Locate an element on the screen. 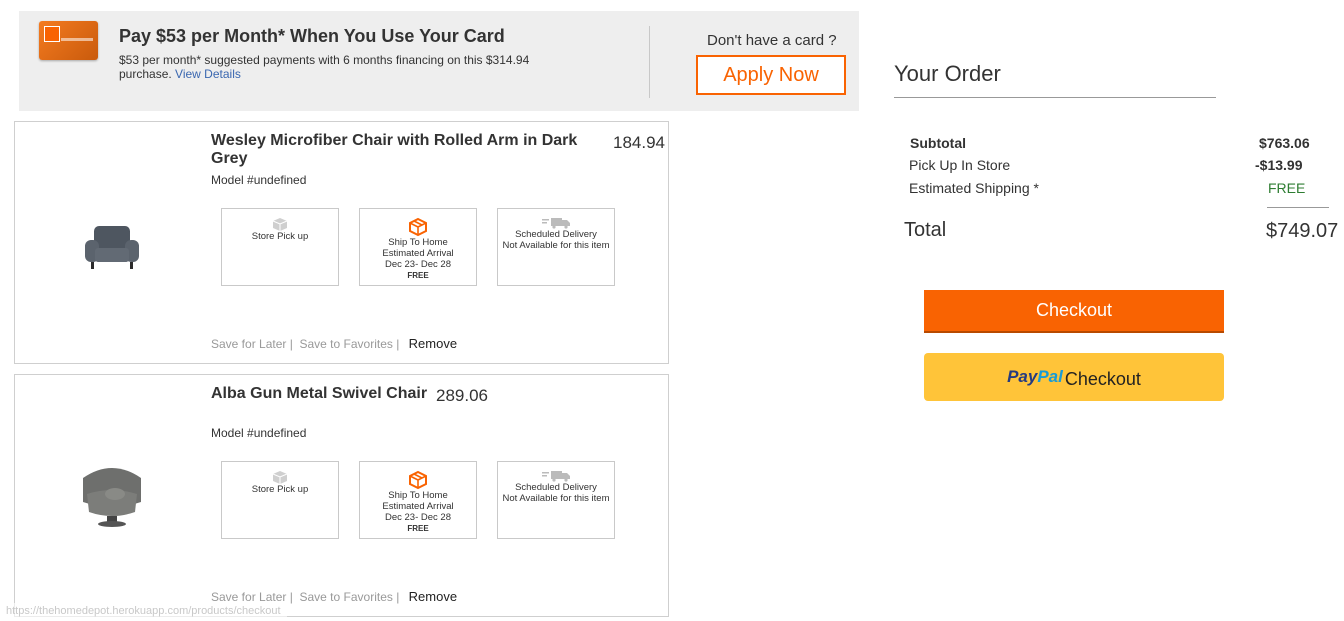  paypal-logo-icon: Pay is located at coordinates (1022, 376).